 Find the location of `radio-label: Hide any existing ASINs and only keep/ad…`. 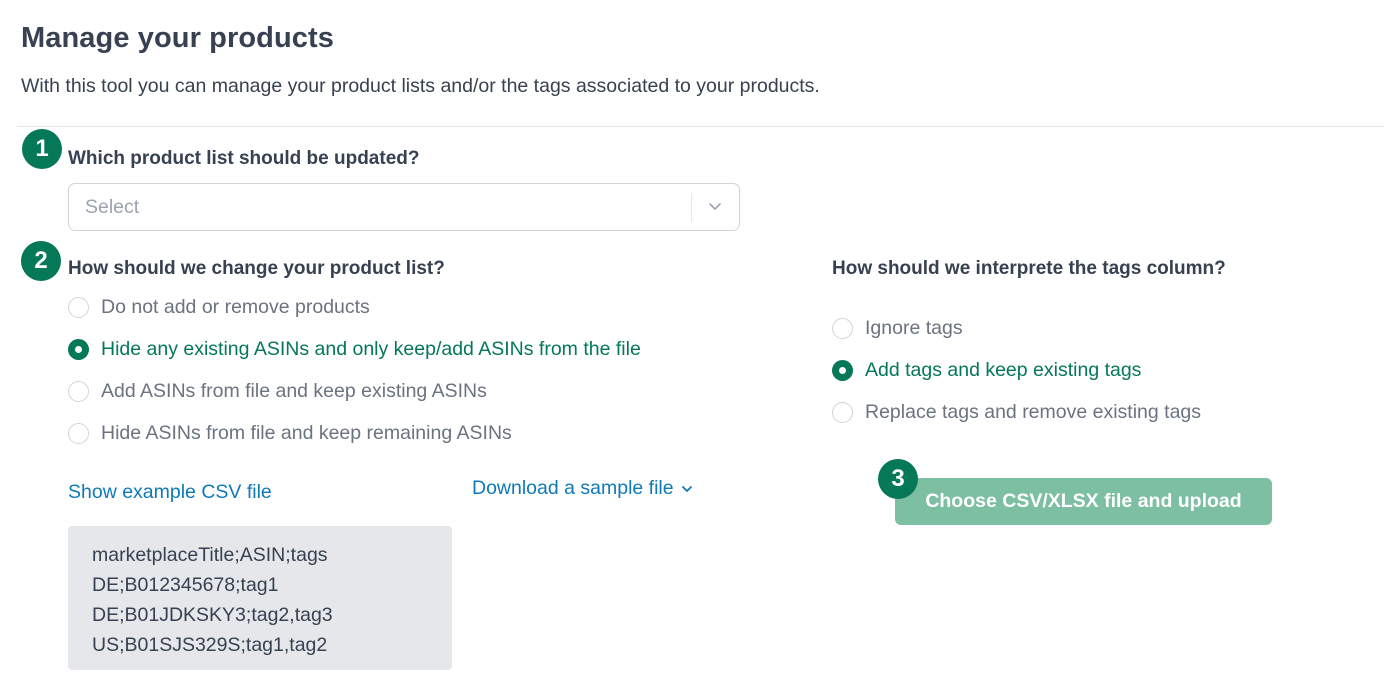

radio-label: Hide any existing ASINs and only keep/ad… is located at coordinates (371, 349).